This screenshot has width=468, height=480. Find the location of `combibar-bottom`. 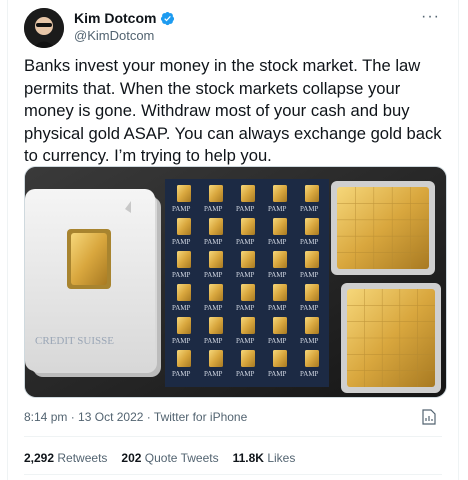

combibar-bottom is located at coordinates (391, 338).